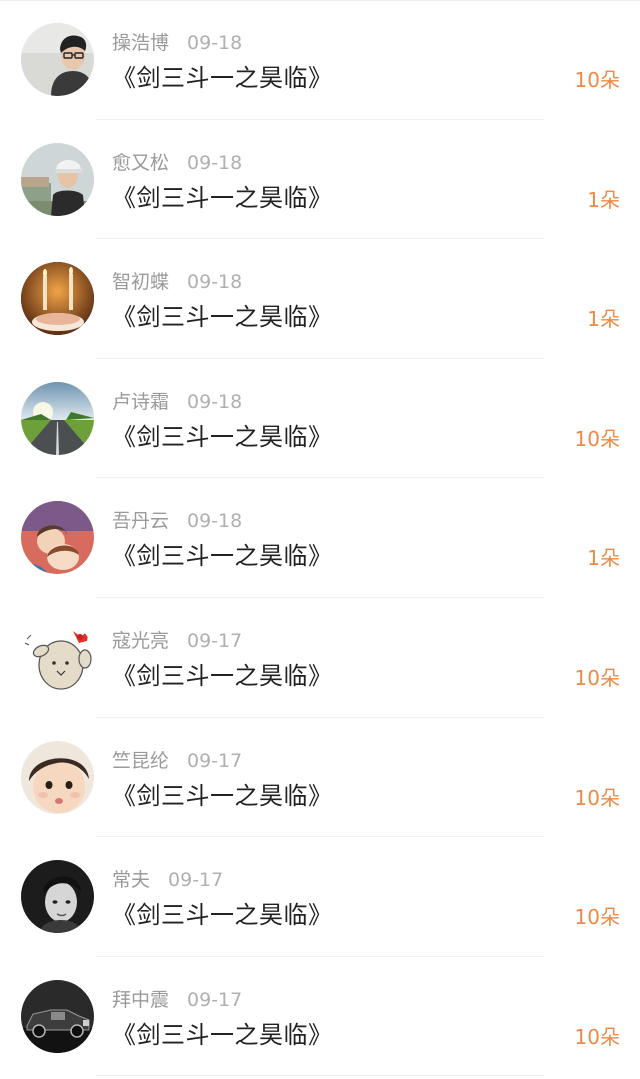 The height and width of the screenshot is (1079, 640). What do you see at coordinates (140, 521) in the screenshot?
I see `sender-name: 吾丹云` at bounding box center [140, 521].